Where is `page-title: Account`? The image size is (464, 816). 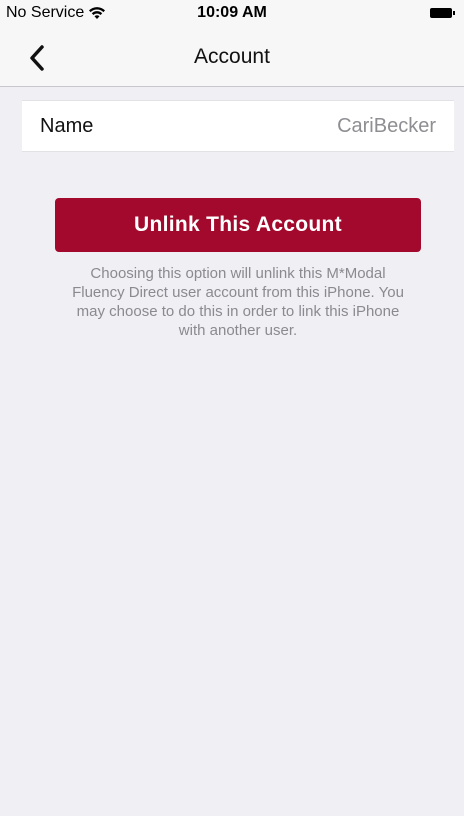 page-title: Account is located at coordinates (232, 56).